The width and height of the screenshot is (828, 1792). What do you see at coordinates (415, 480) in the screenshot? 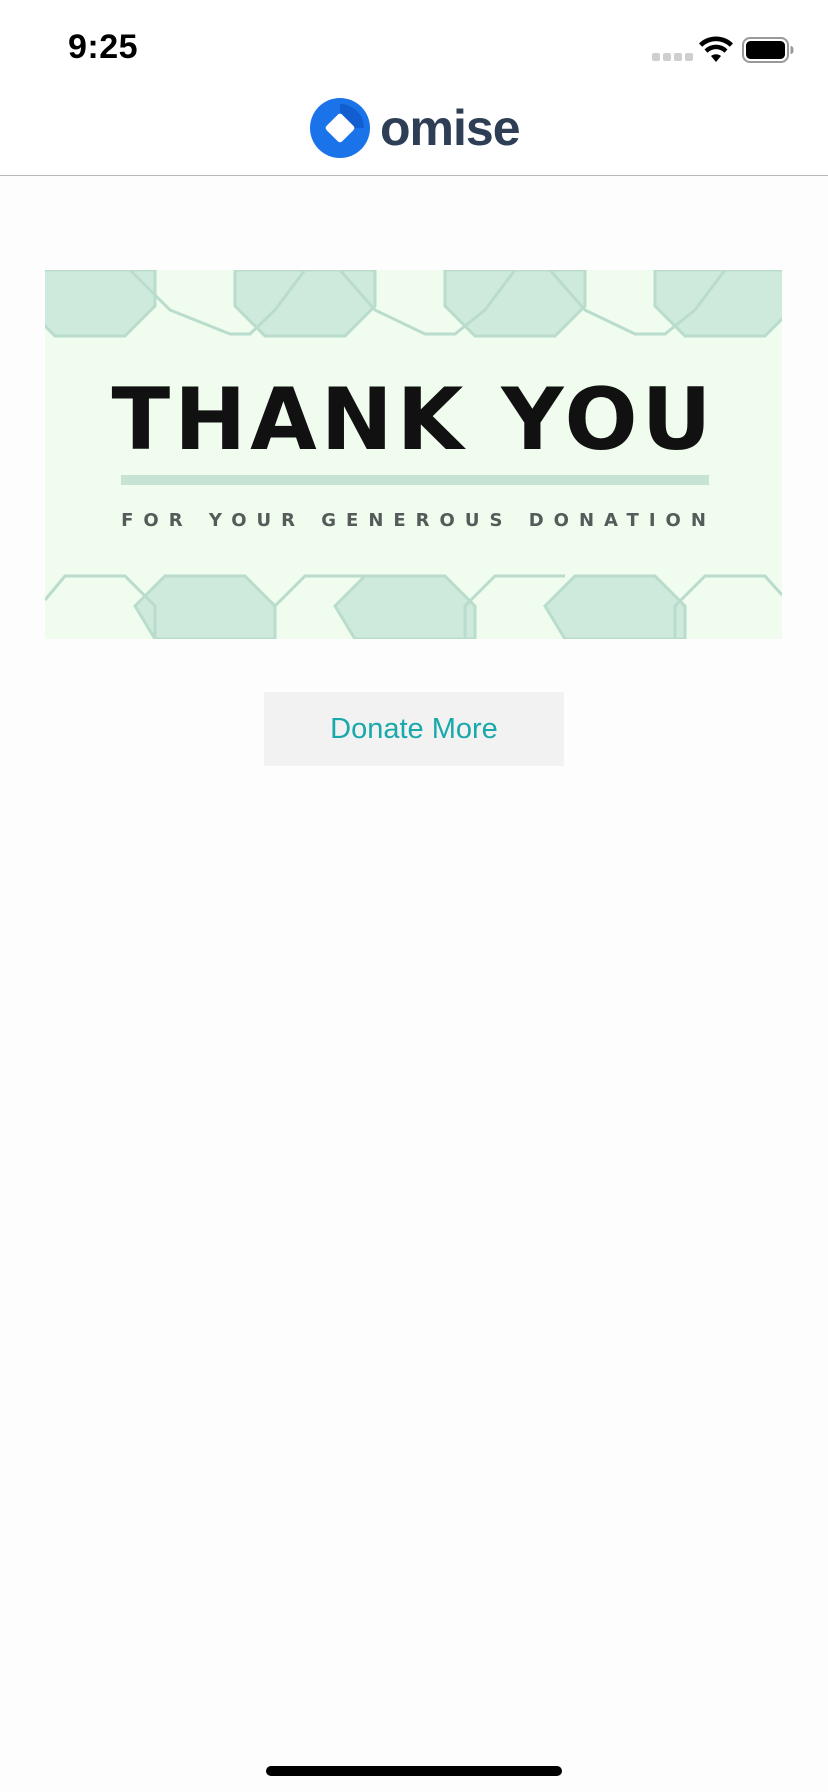
I see `banner-divider` at bounding box center [415, 480].